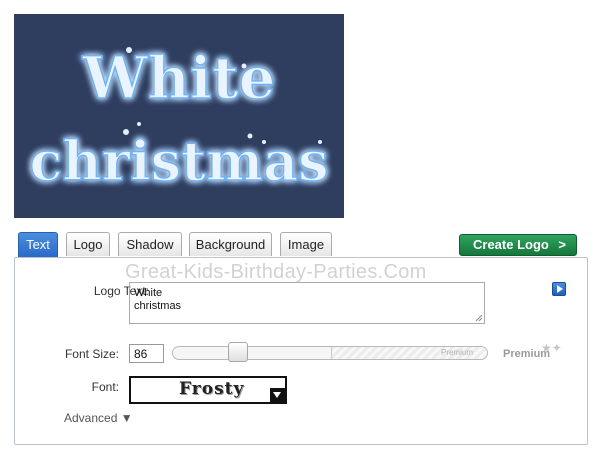 The width and height of the screenshot is (600, 458). Describe the element at coordinates (212, 389) in the screenshot. I see `font-preview: Frosty` at that location.